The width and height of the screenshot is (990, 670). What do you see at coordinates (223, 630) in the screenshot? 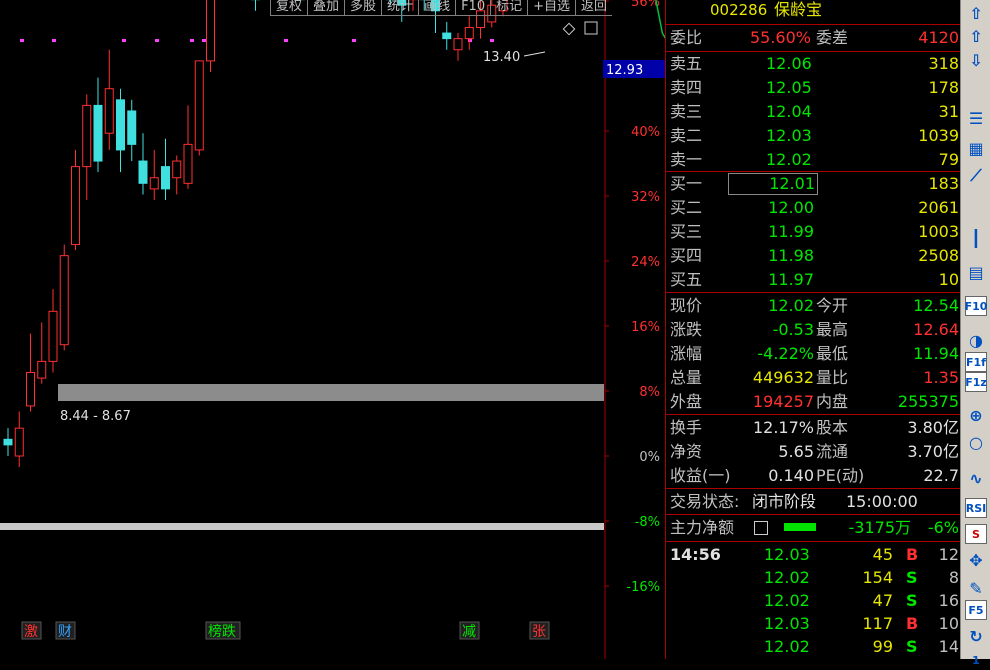
I see `event-marker: 榜跌` at bounding box center [223, 630].